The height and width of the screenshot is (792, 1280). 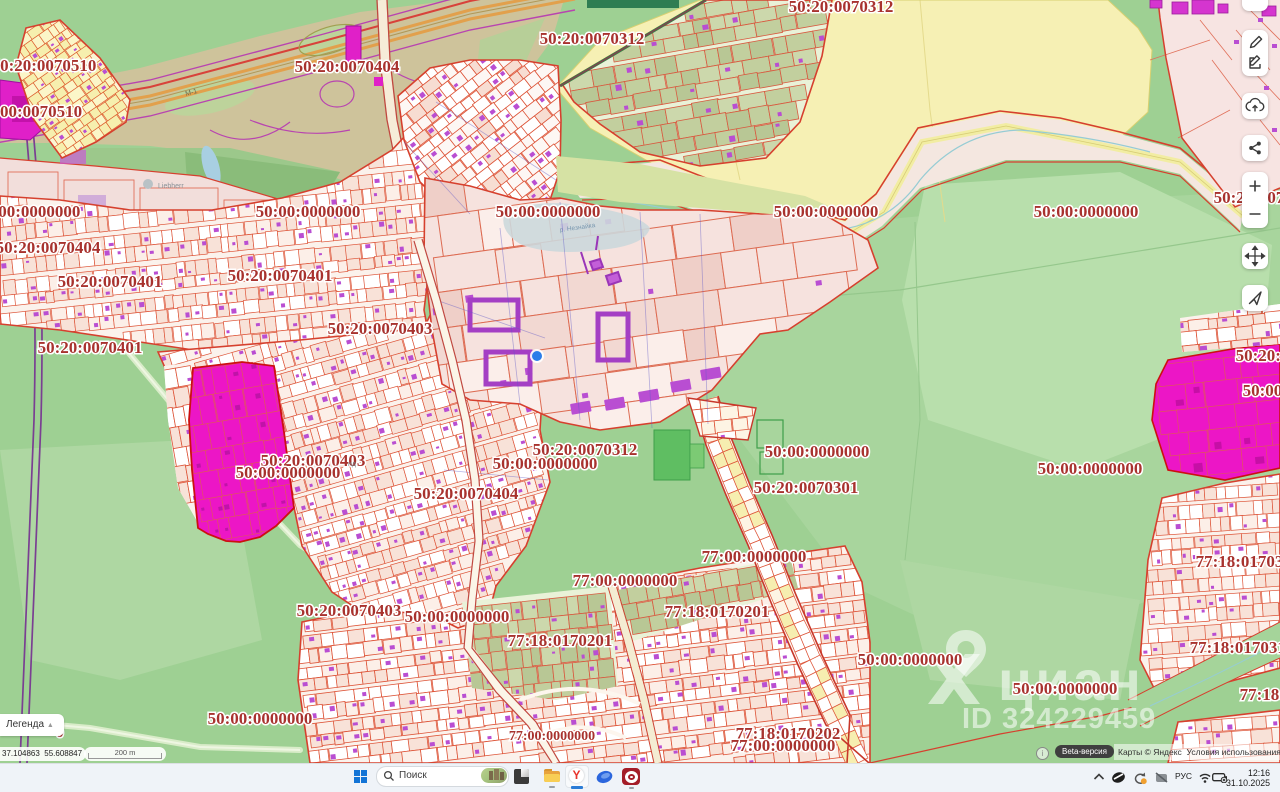 What do you see at coordinates (41, 111) in the screenshot?
I see `svg-text: 00:0070510` at bounding box center [41, 111].